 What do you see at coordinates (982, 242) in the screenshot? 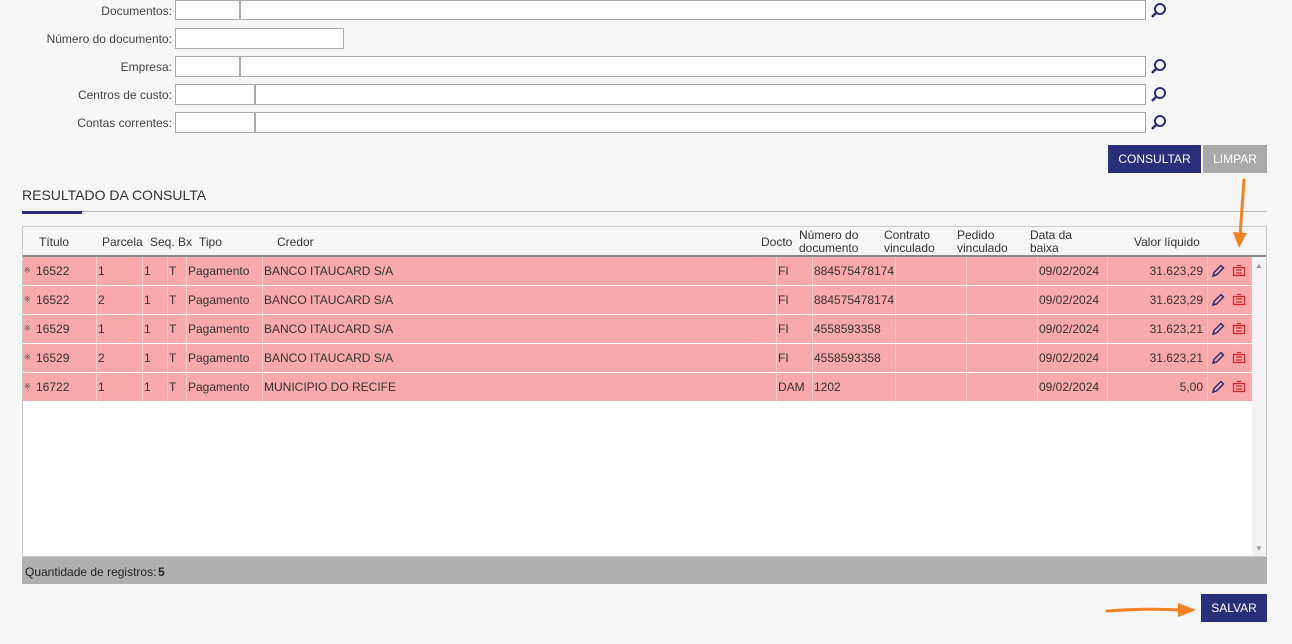
I see `header-pedido: Pedido vinculado` at bounding box center [982, 242].